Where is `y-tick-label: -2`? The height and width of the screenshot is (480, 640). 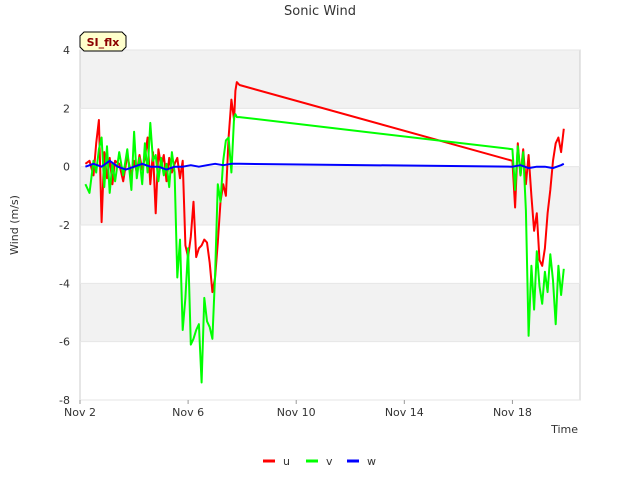 y-tick-label: -2 is located at coordinates (64, 225).